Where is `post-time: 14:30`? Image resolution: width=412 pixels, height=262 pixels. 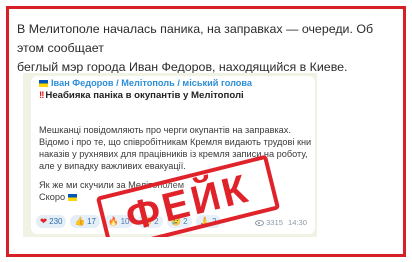 post-time: 14:30 is located at coordinates (297, 222).